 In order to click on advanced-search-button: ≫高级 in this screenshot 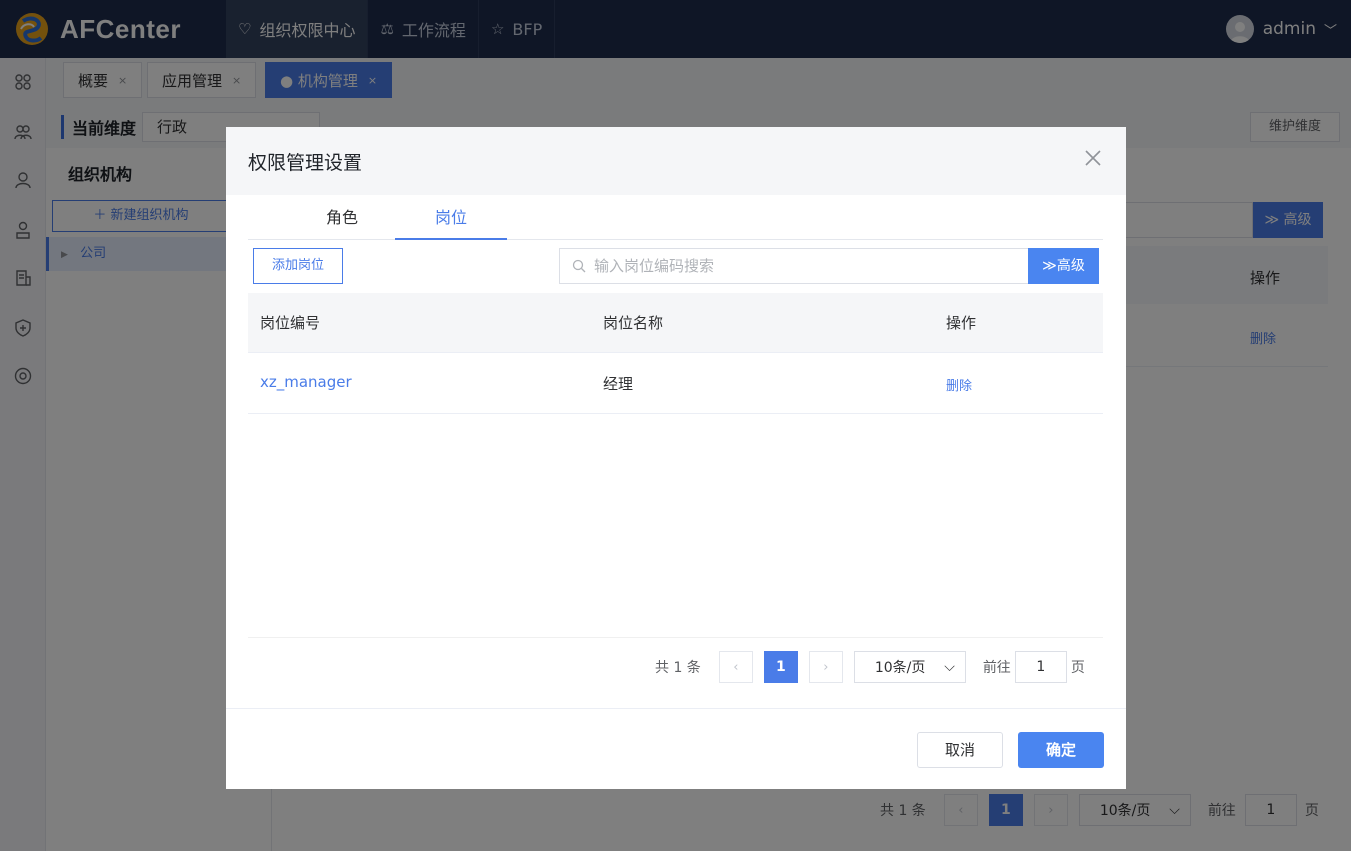, I will do `click(1063, 266)`.